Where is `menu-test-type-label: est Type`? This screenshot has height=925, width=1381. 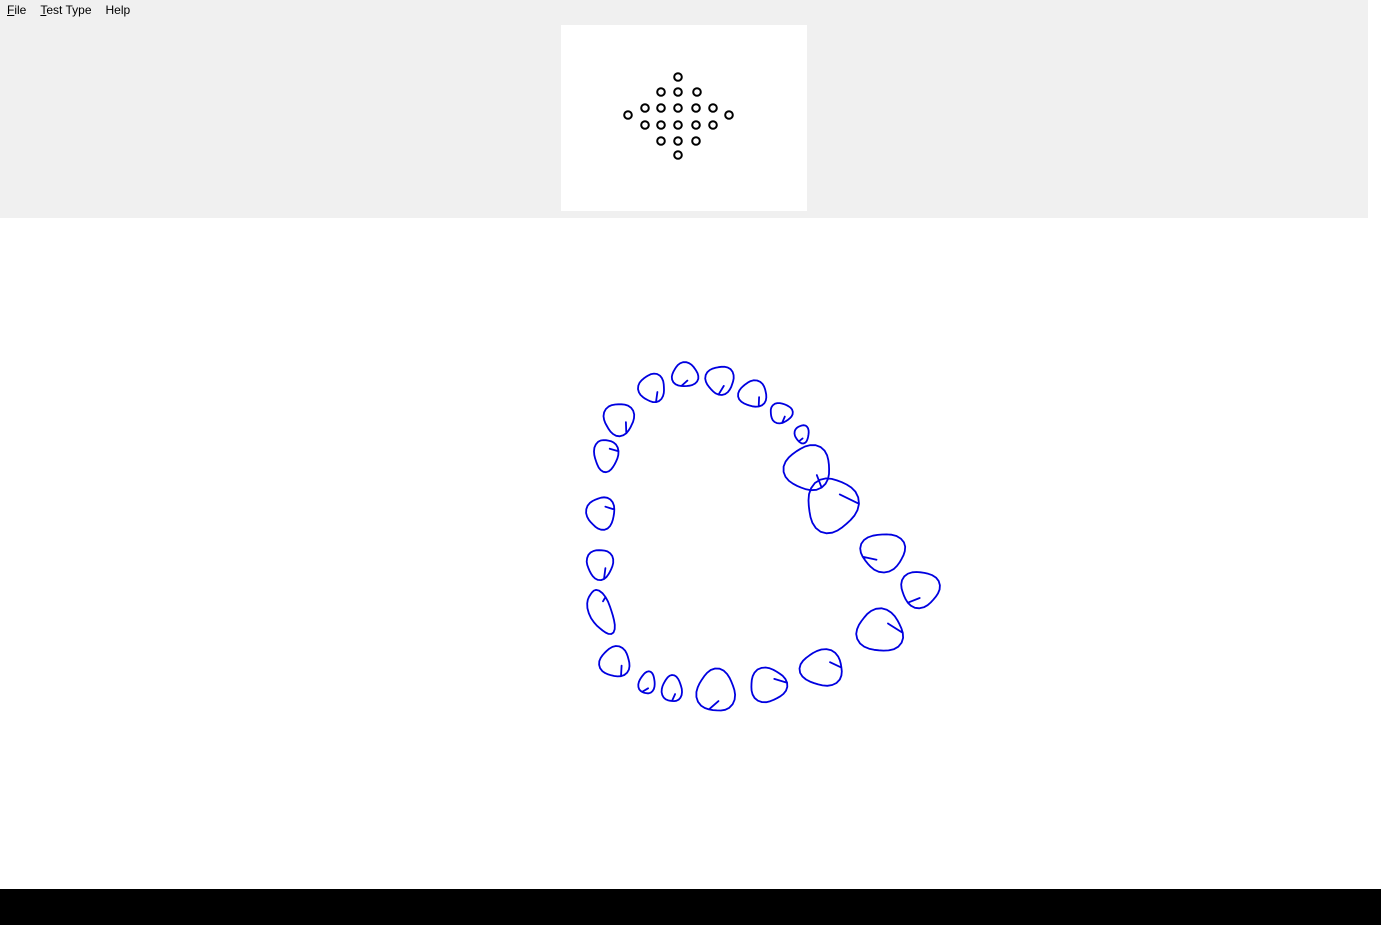 menu-test-type-label: est Type is located at coordinates (69, 10).